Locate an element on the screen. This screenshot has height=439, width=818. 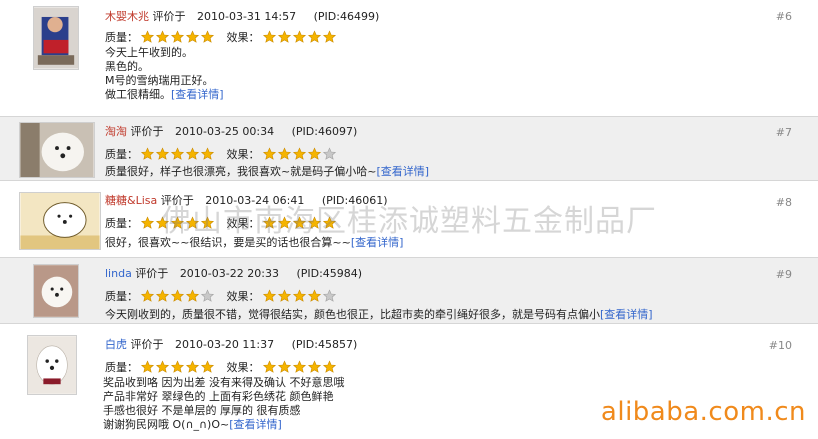
review-date: 2010-03-22 20:33 is located at coordinates (229, 273).